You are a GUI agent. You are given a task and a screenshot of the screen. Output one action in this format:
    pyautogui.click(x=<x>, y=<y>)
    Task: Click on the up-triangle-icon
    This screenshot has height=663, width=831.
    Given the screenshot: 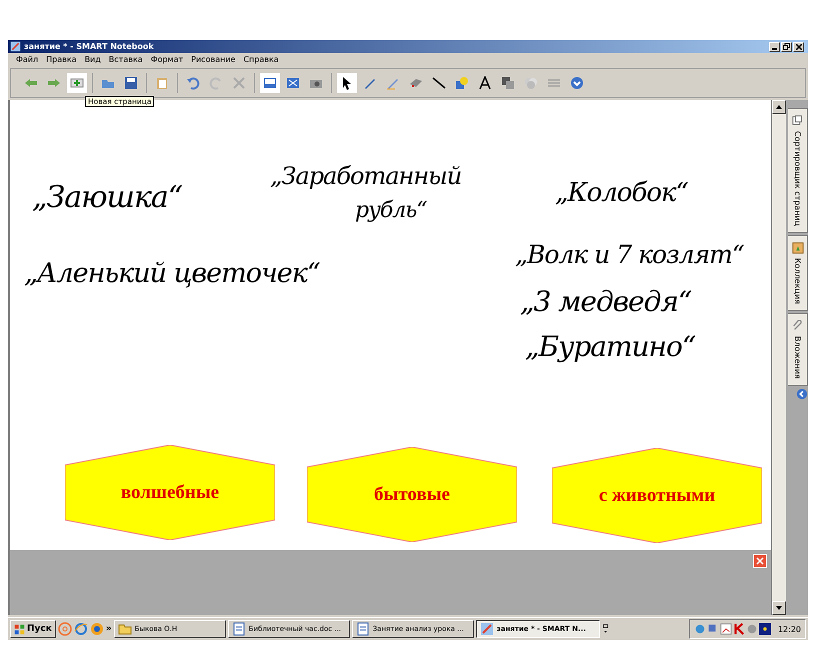 What is the action you would take?
    pyautogui.click(x=779, y=107)
    